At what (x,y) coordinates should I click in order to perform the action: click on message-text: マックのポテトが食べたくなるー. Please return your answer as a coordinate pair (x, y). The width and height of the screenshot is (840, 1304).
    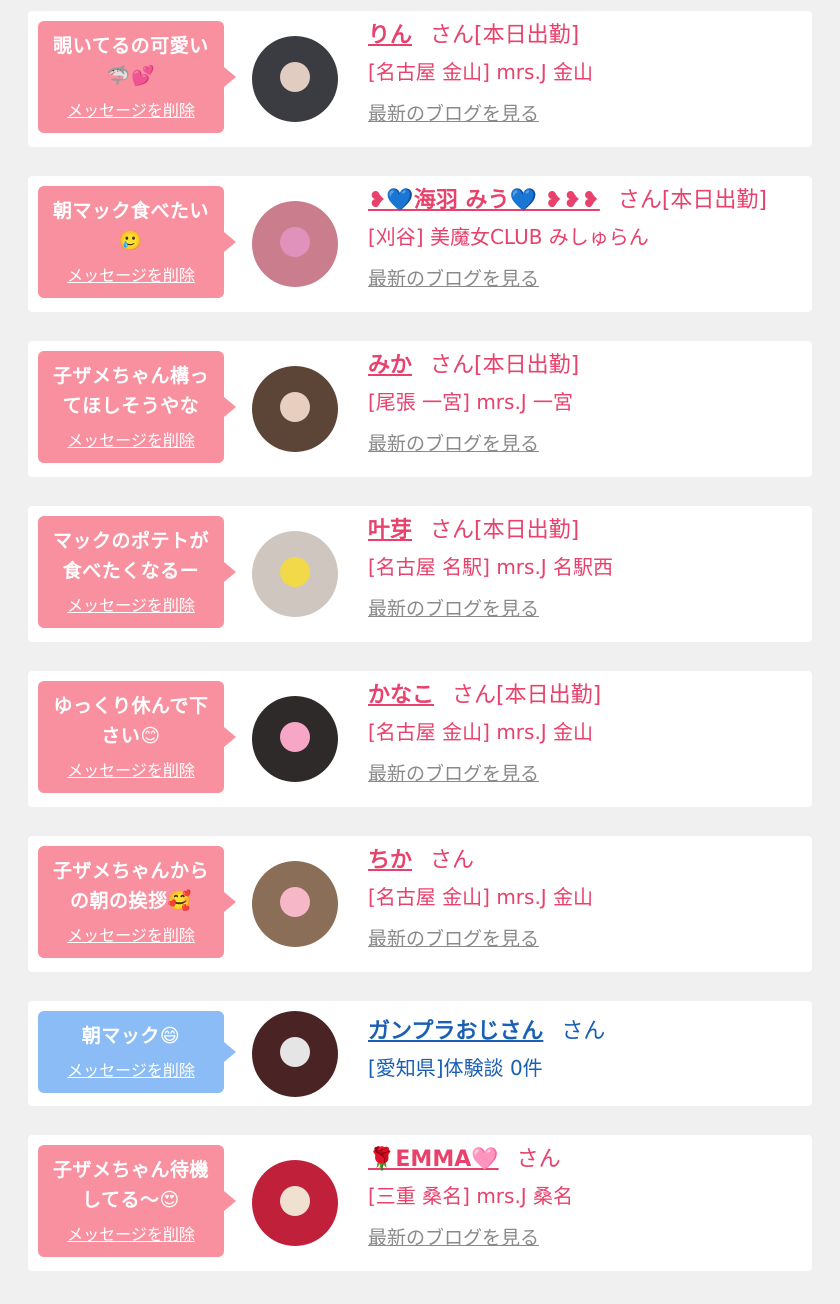
    Looking at the image, I should click on (130, 556).